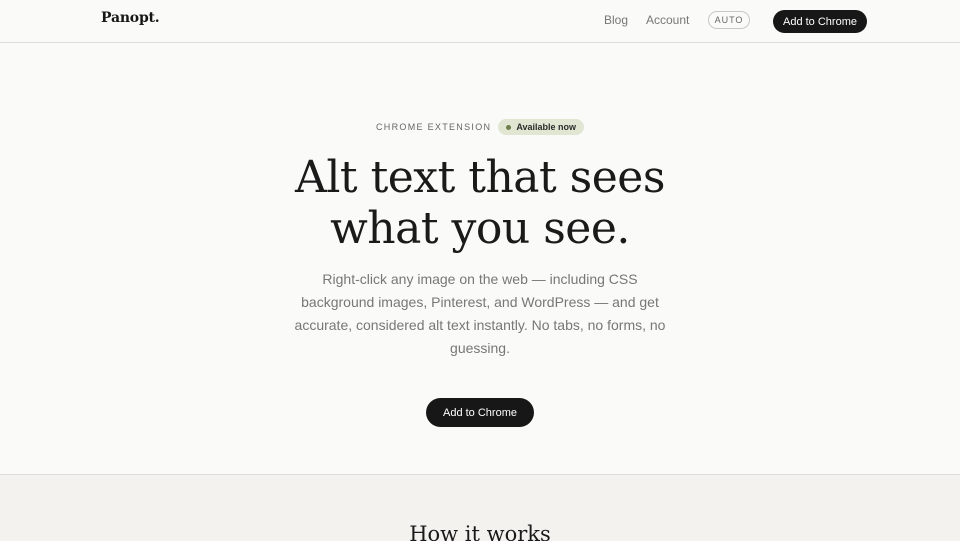  I want to click on headline-line-2: what you see., so click(480, 228).